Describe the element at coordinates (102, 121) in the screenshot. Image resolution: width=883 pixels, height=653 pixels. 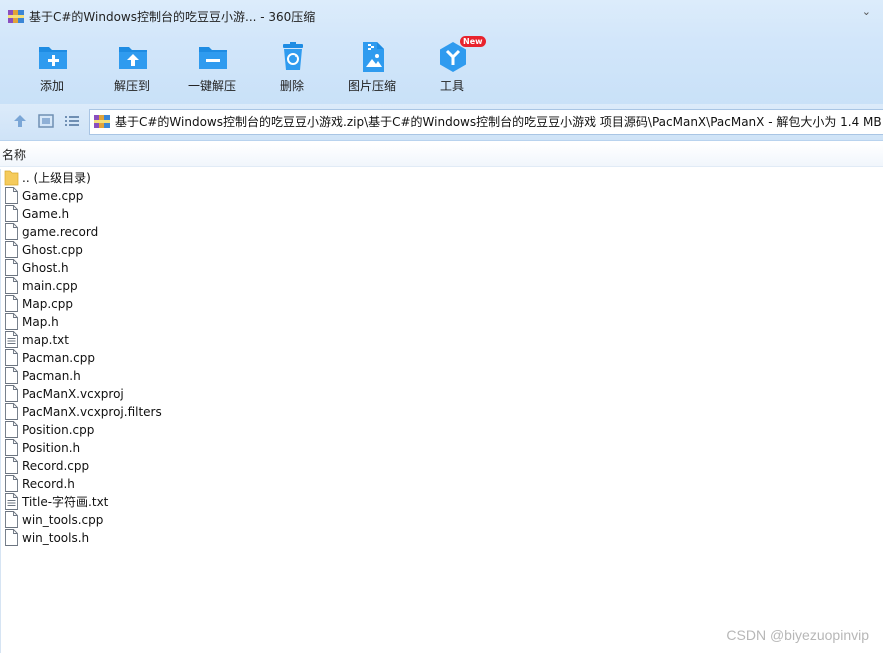
I see `zip-archive-icon` at that location.